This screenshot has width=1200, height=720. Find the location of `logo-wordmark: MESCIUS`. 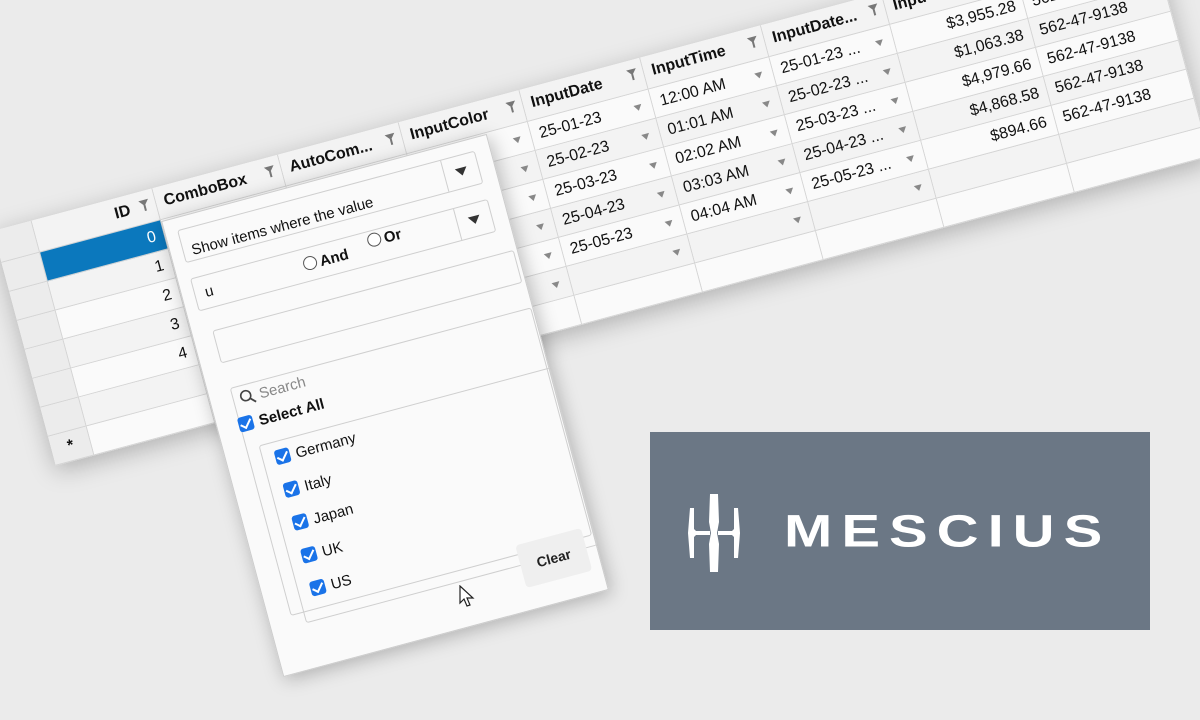

logo-wordmark: MESCIUS is located at coordinates (948, 531).